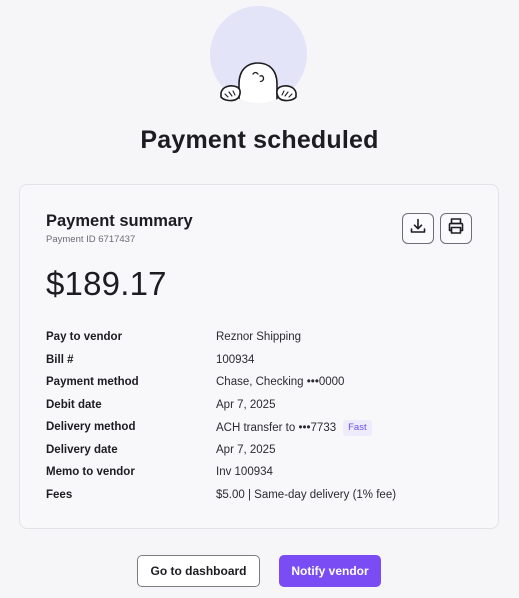  What do you see at coordinates (106, 283) in the screenshot?
I see `payment-amount: $189.17` at bounding box center [106, 283].